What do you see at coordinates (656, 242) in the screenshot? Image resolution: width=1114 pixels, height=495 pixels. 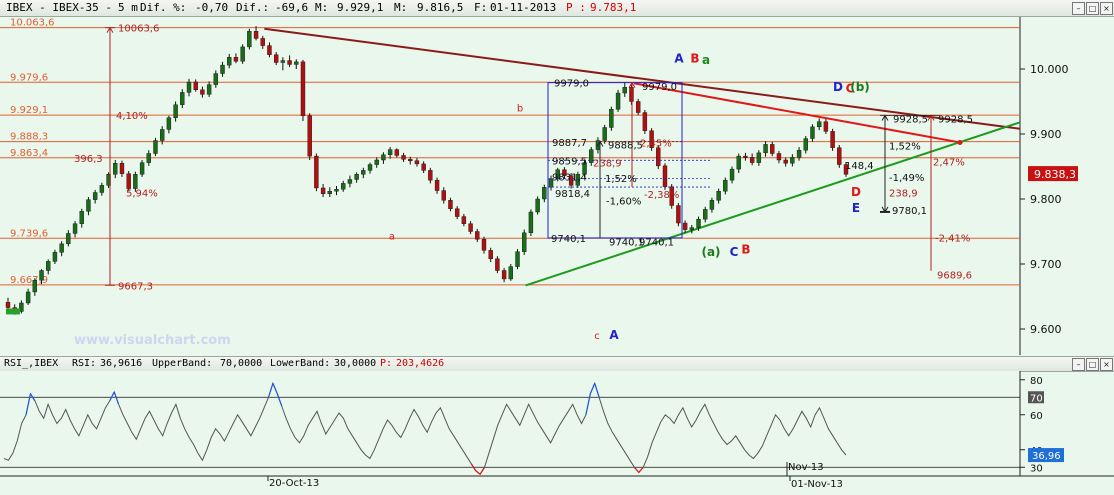 I see `value-annotation: 9740,1` at bounding box center [656, 242].